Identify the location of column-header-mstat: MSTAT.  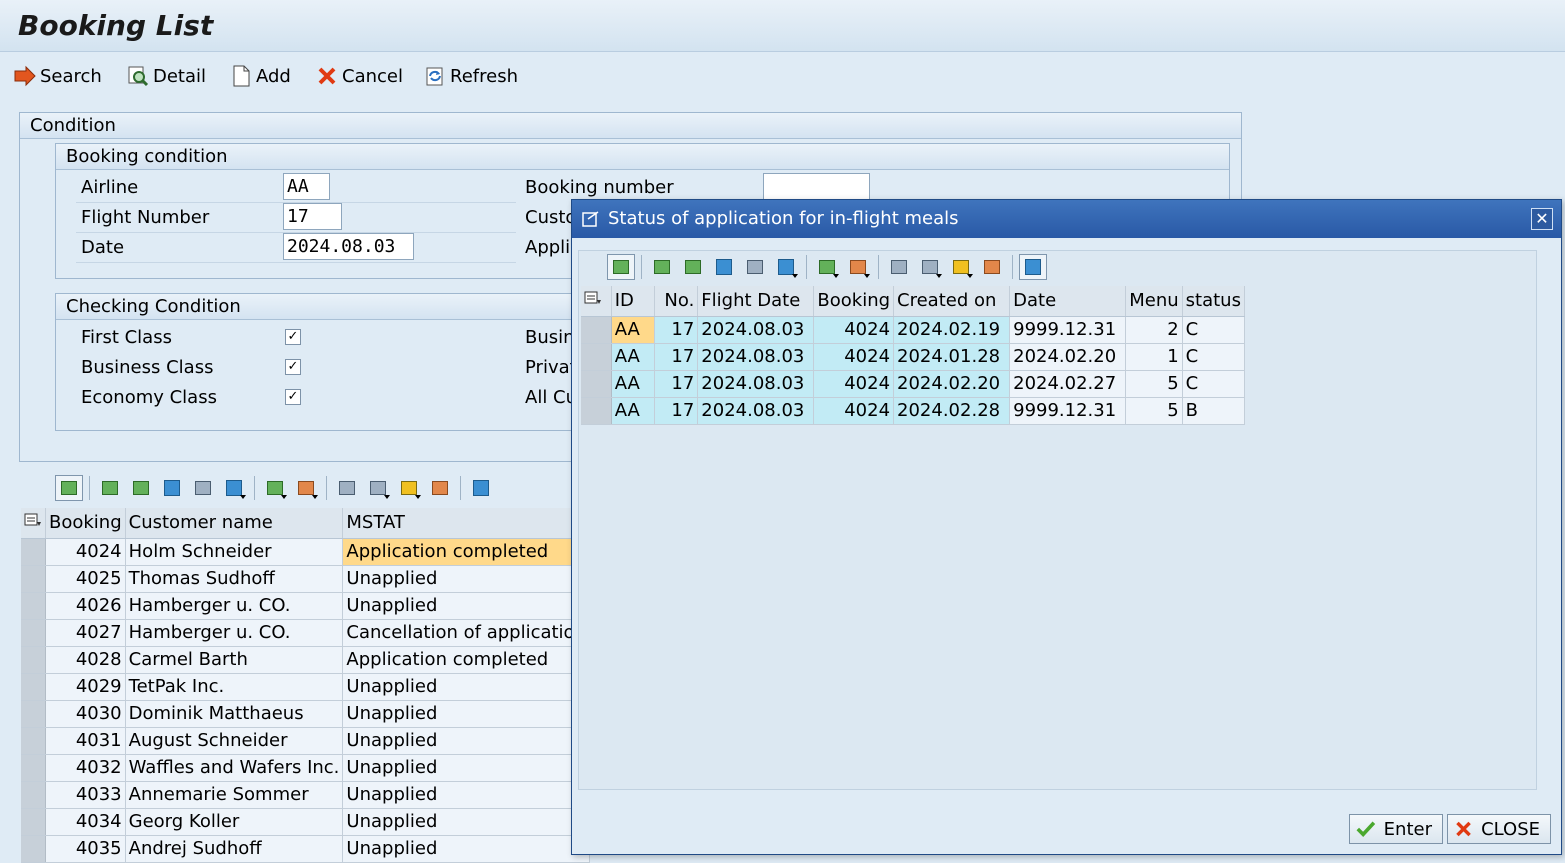
(466, 523).